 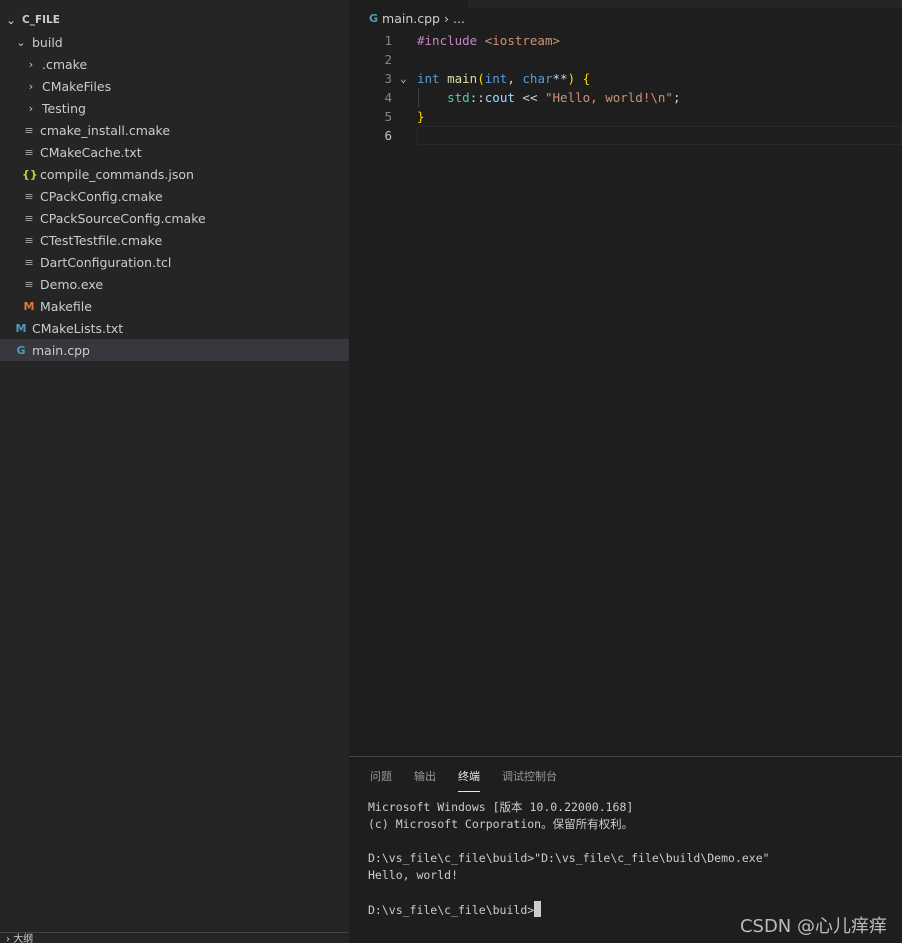 I want to click on tree-item-label: Testing, so click(x=64, y=108).